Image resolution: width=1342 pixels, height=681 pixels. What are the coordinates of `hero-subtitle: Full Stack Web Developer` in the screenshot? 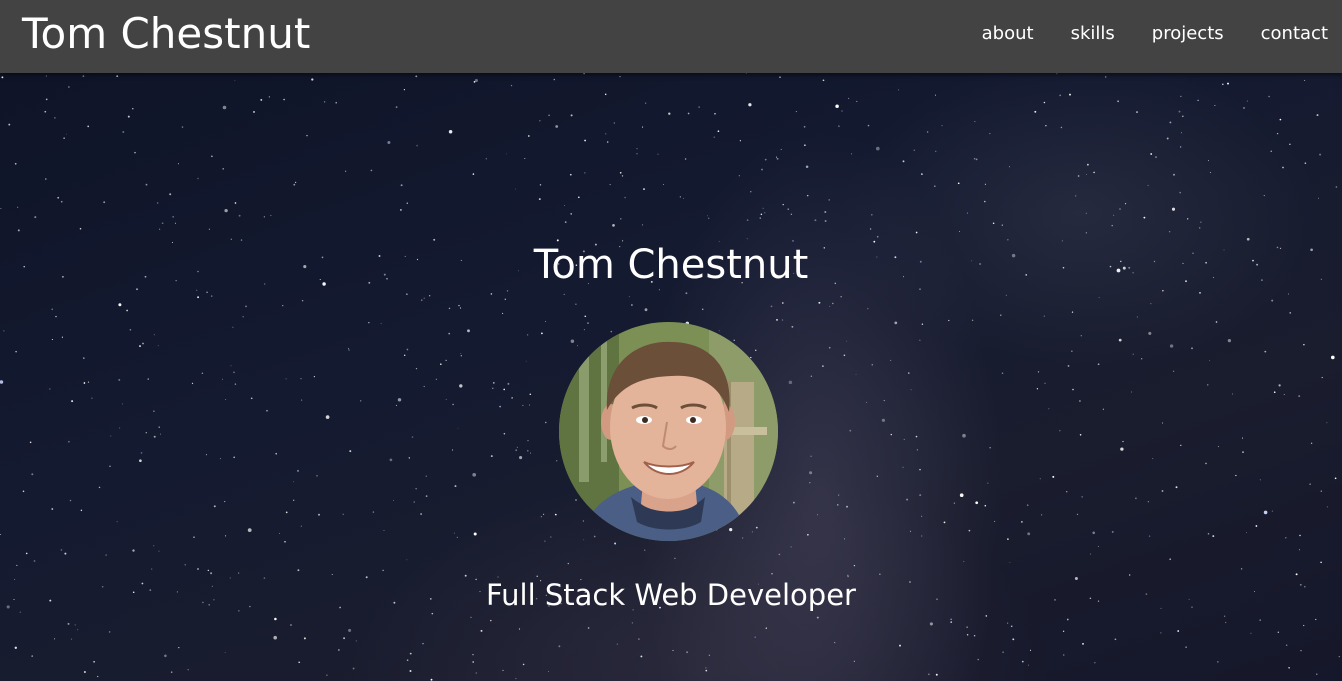 It's located at (671, 595).